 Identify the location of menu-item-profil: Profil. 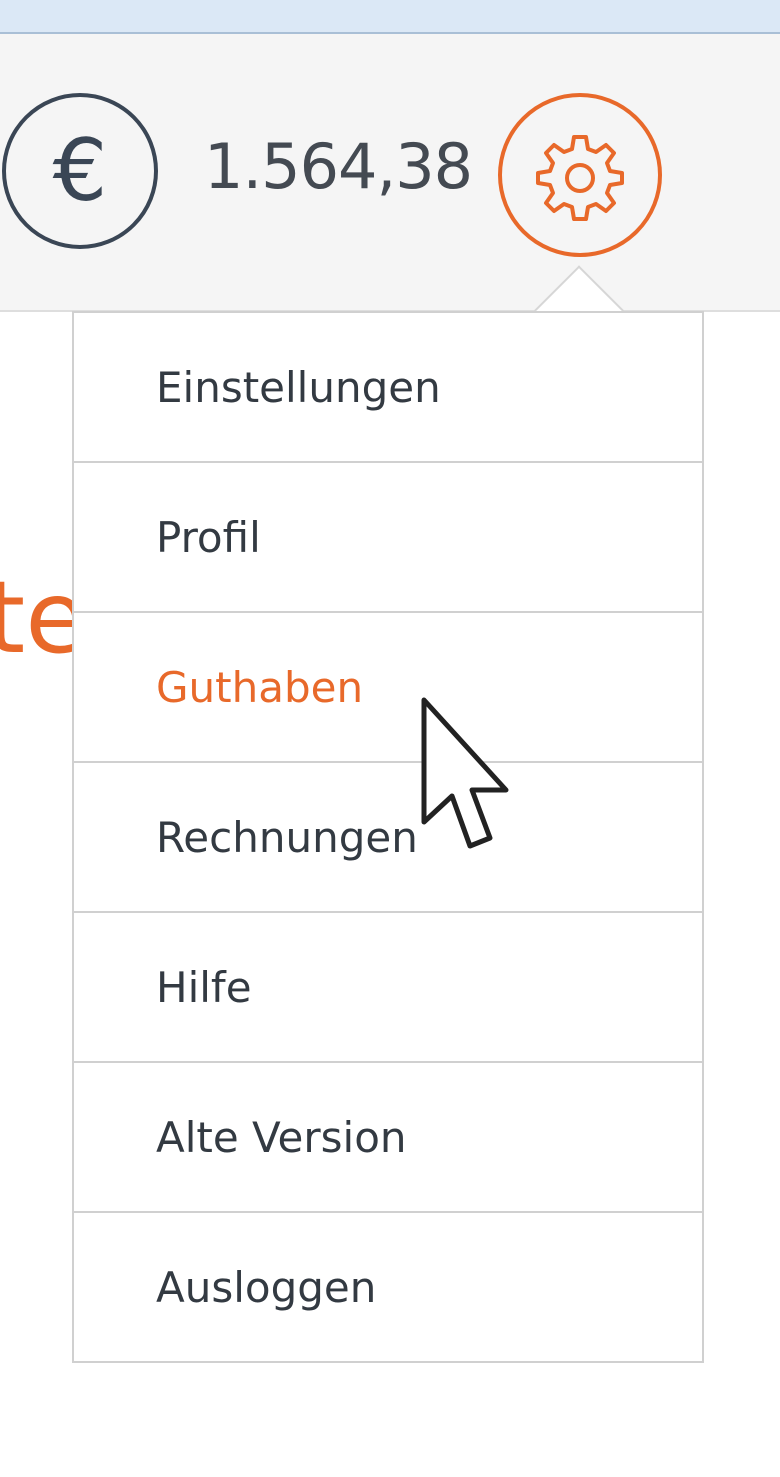
(388, 538).